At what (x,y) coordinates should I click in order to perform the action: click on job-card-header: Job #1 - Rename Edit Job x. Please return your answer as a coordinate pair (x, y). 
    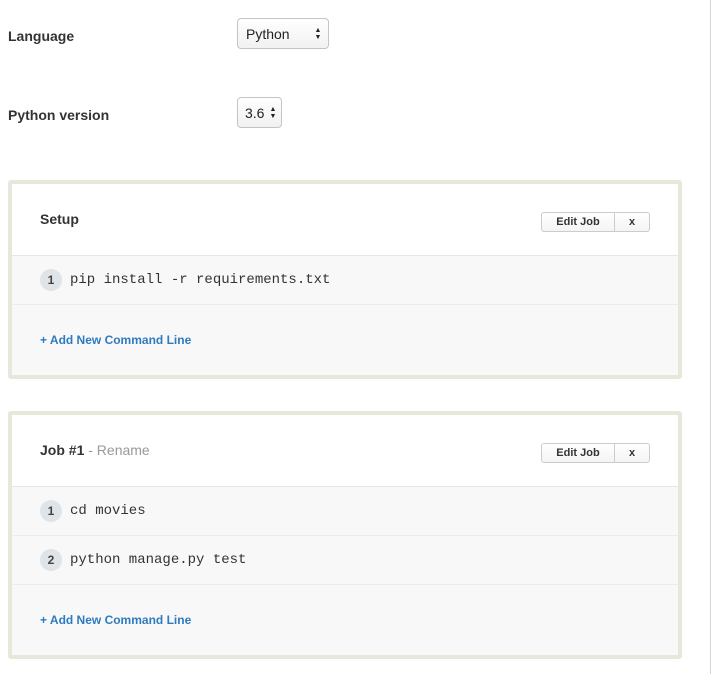
    Looking at the image, I should click on (345, 451).